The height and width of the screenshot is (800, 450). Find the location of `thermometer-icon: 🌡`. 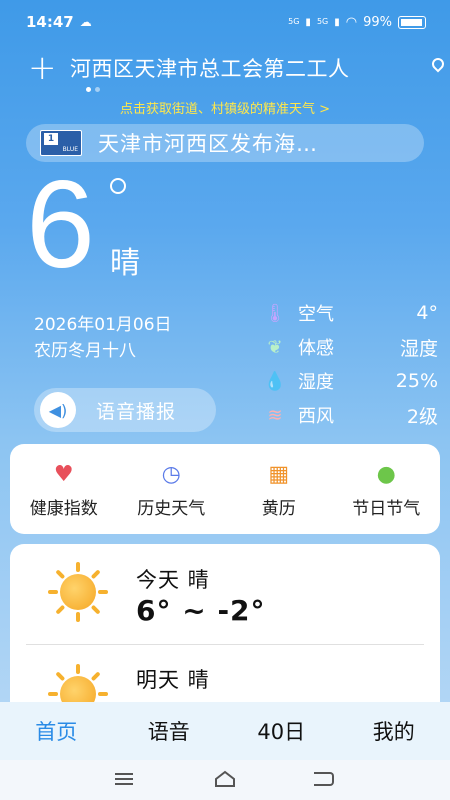

thermometer-icon: 🌡 is located at coordinates (275, 313).